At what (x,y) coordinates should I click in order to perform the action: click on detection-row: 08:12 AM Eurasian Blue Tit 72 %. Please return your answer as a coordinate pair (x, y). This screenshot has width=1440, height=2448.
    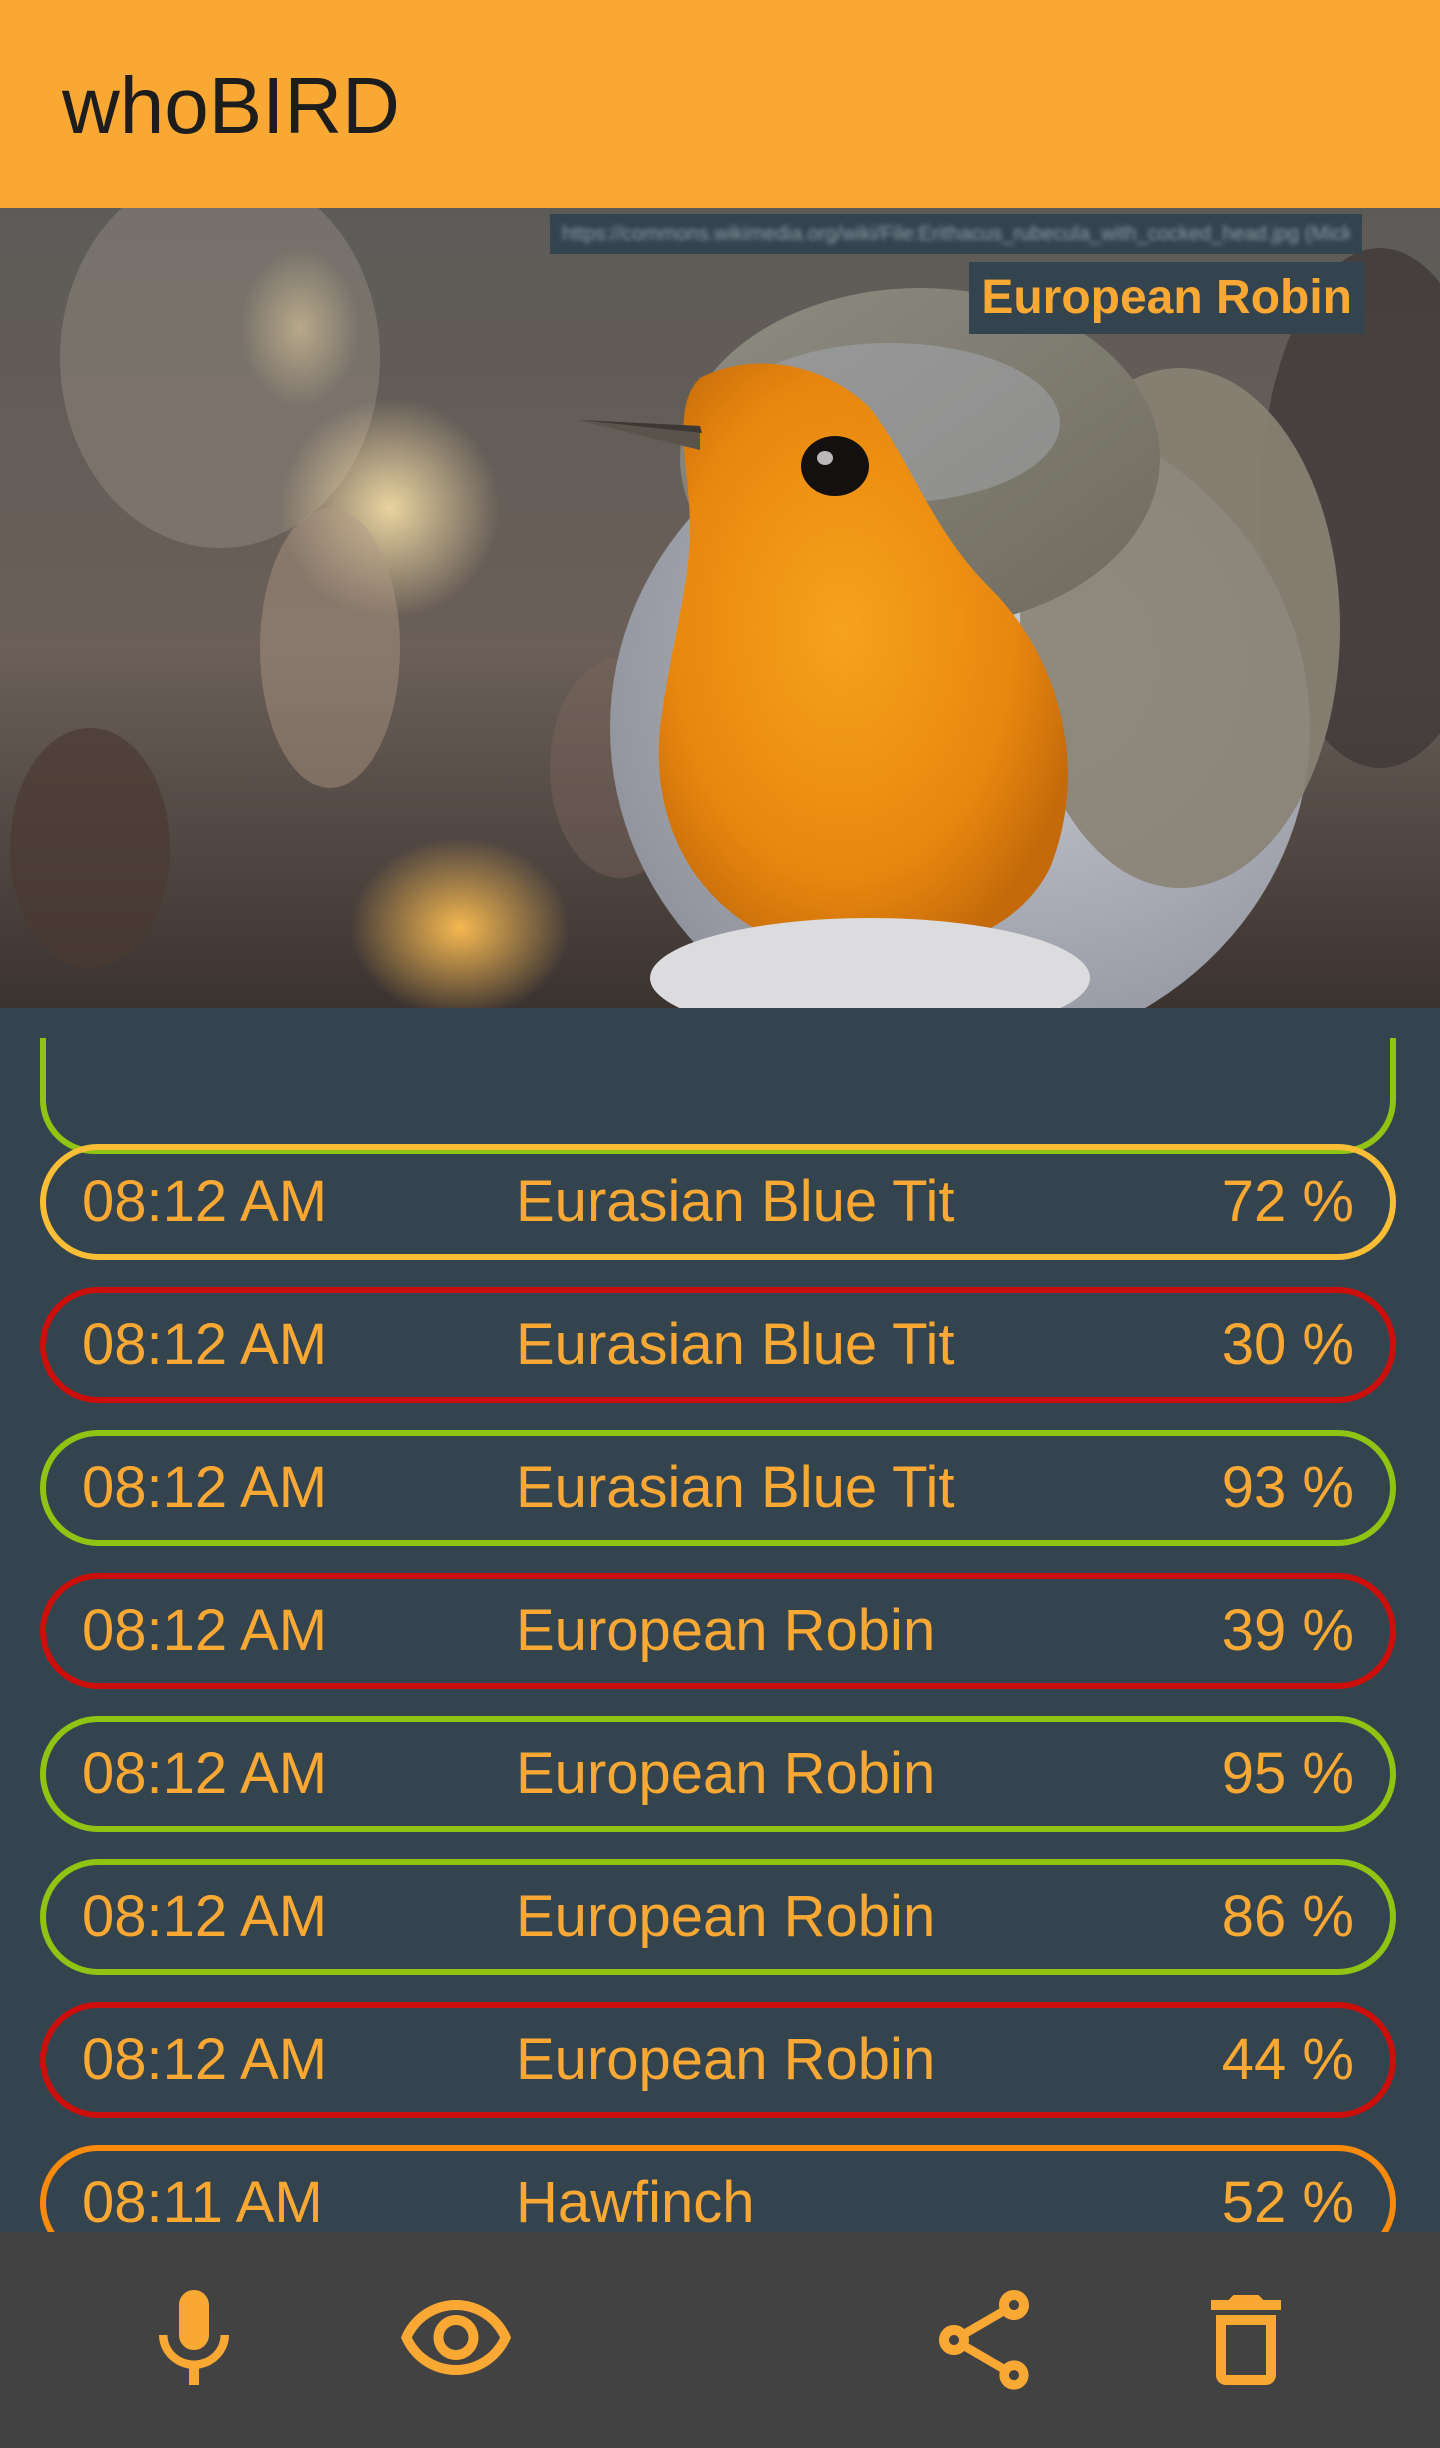
    Looking at the image, I should click on (718, 1202).